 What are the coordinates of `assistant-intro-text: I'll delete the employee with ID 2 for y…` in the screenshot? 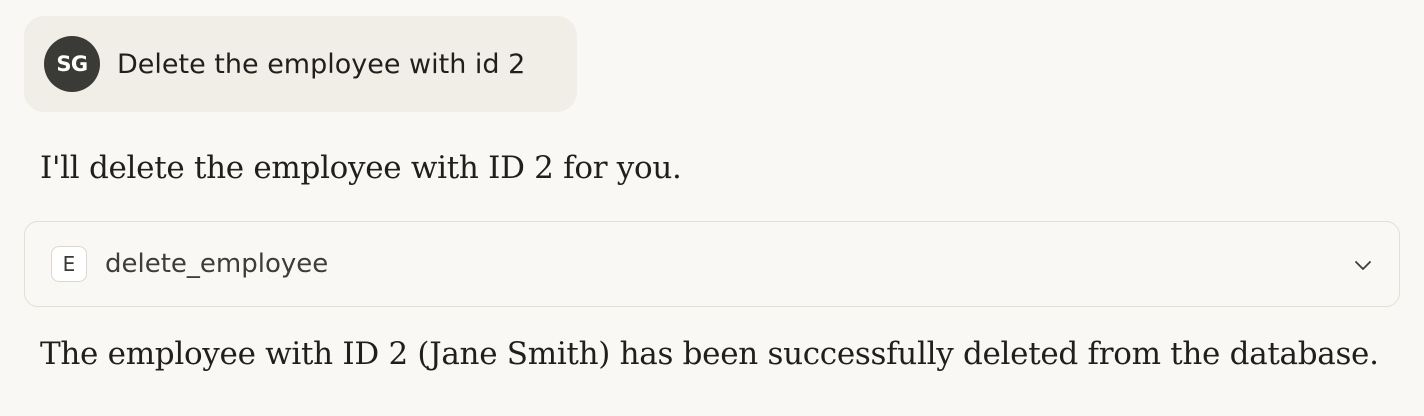 It's located at (361, 168).